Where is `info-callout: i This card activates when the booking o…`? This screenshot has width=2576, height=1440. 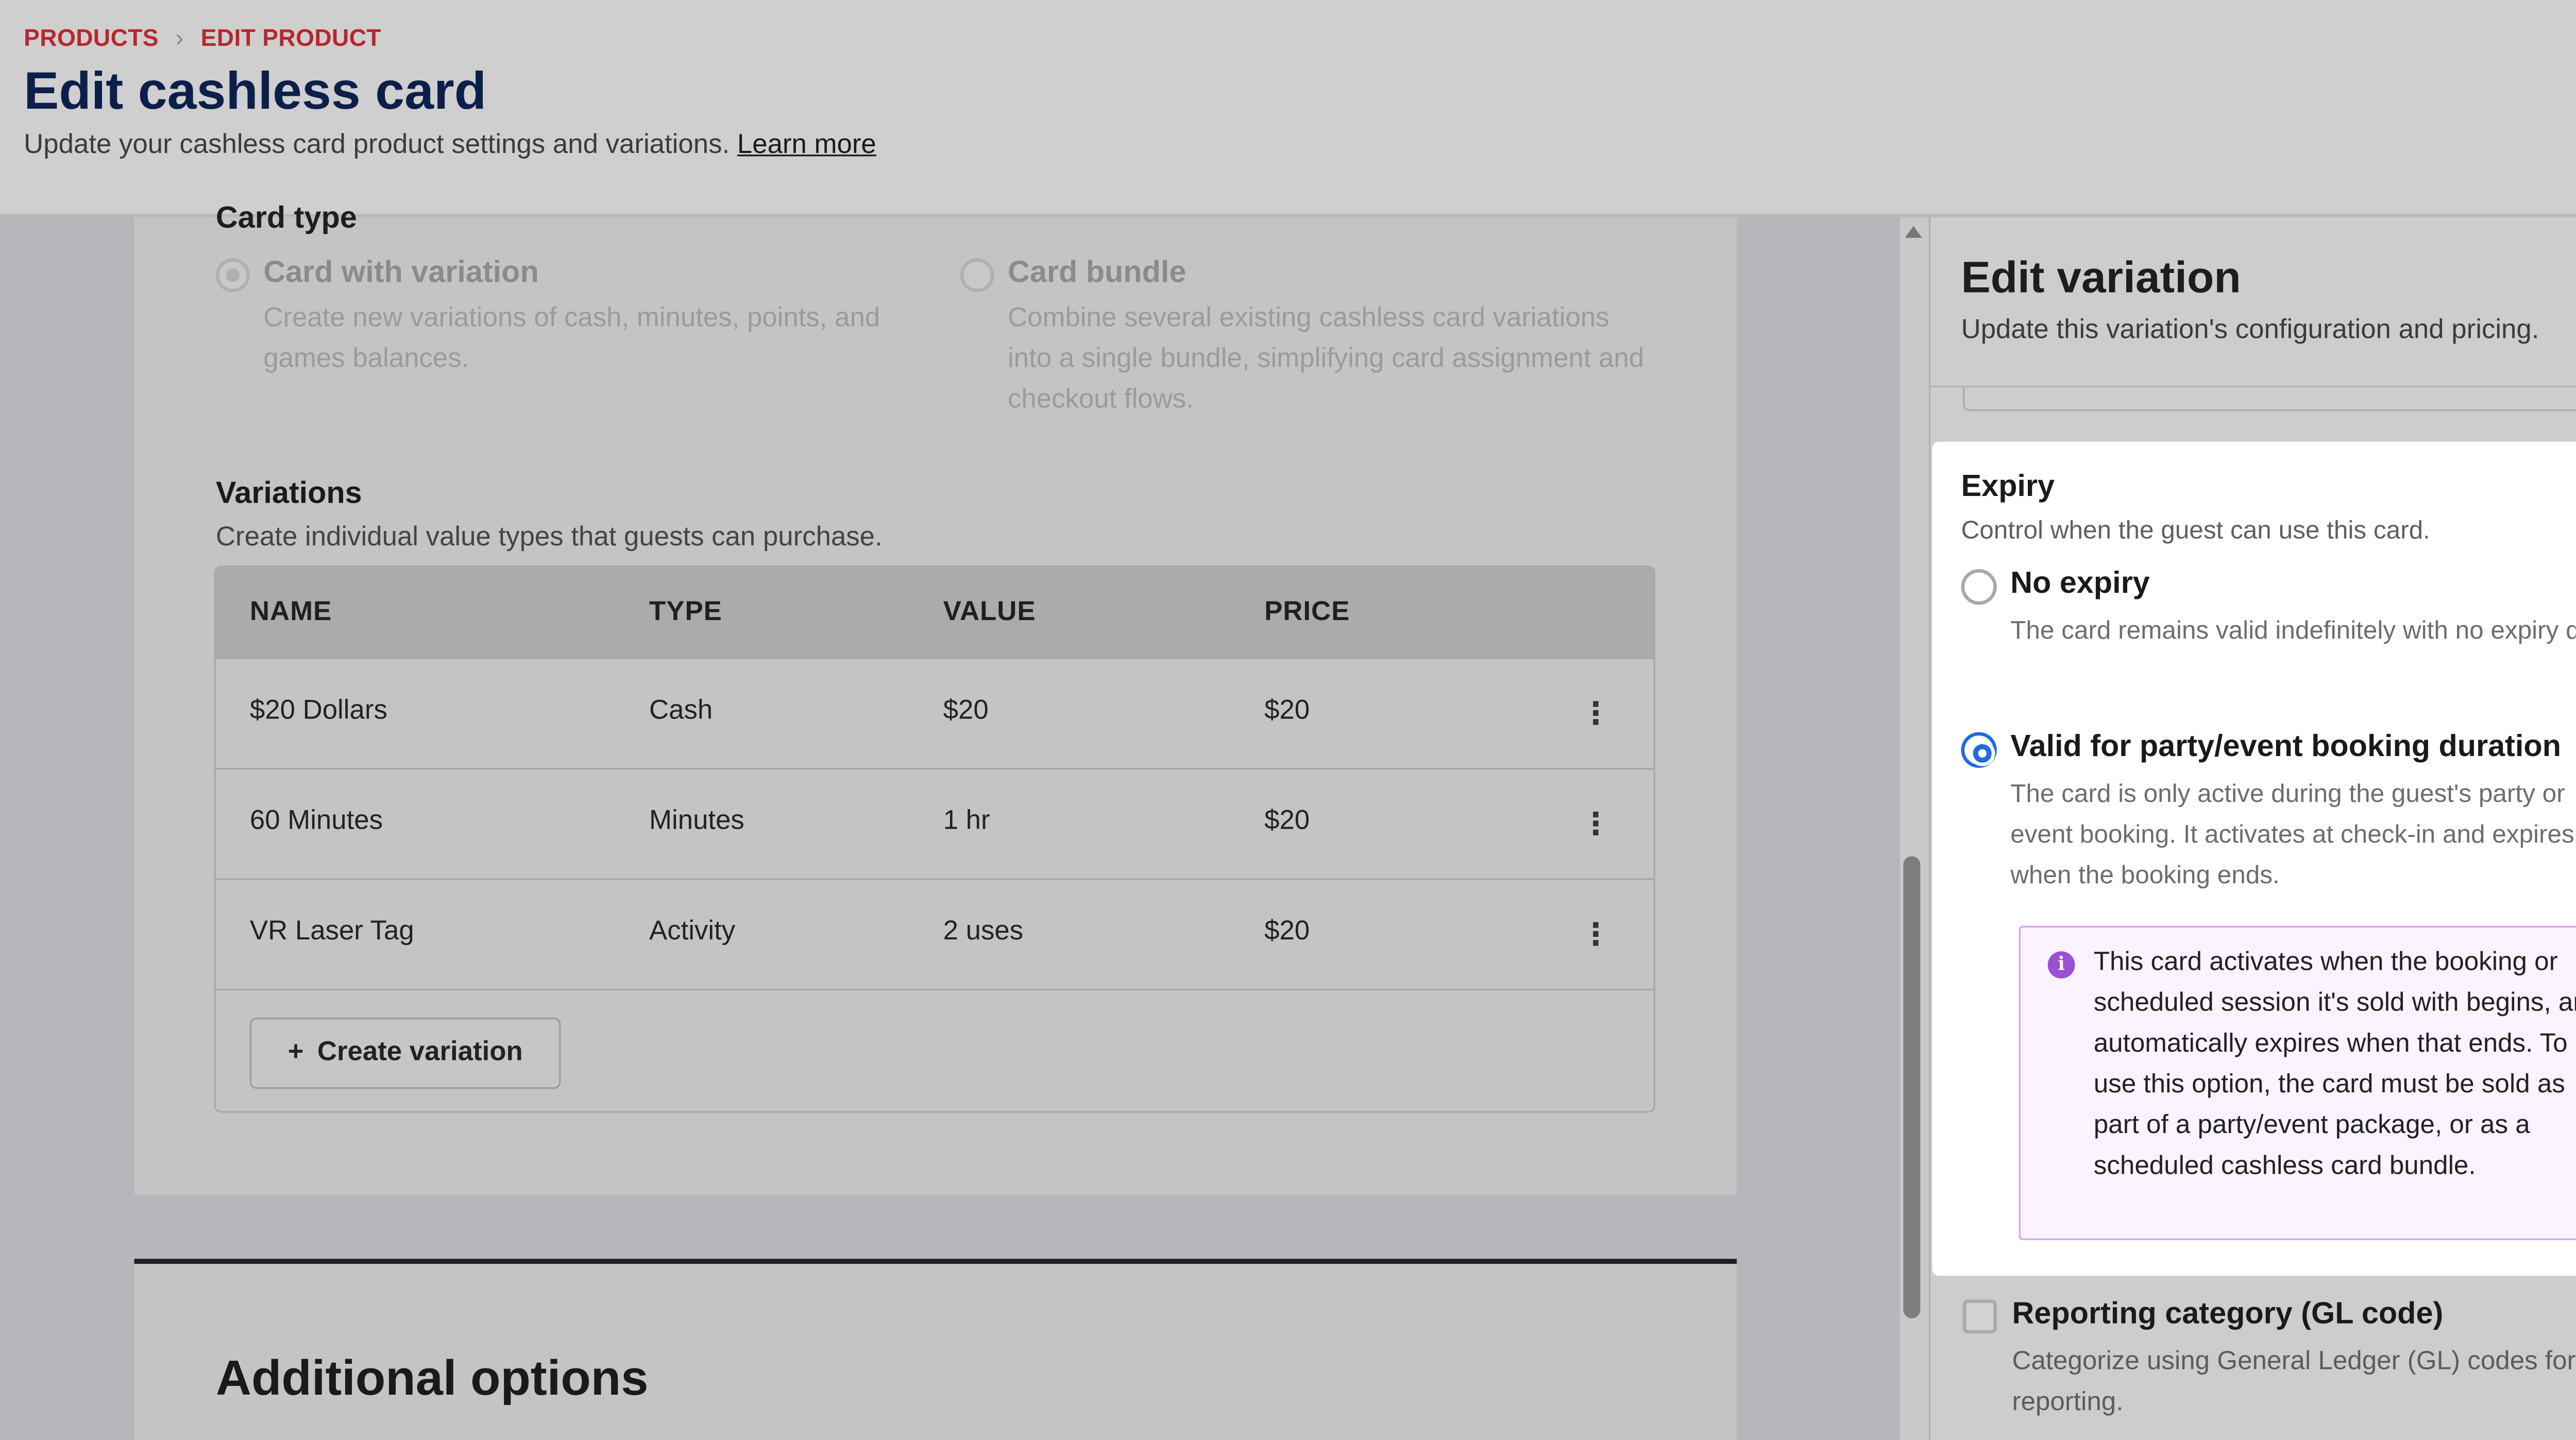
info-callout: i This card activates when the booking o… is located at coordinates (2297, 1082).